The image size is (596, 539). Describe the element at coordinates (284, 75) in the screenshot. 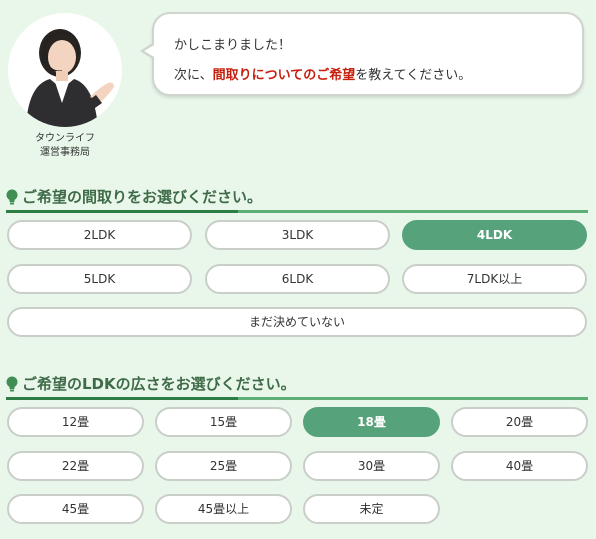

I see `bubble-highlight: 間取りについてのご希望` at that location.